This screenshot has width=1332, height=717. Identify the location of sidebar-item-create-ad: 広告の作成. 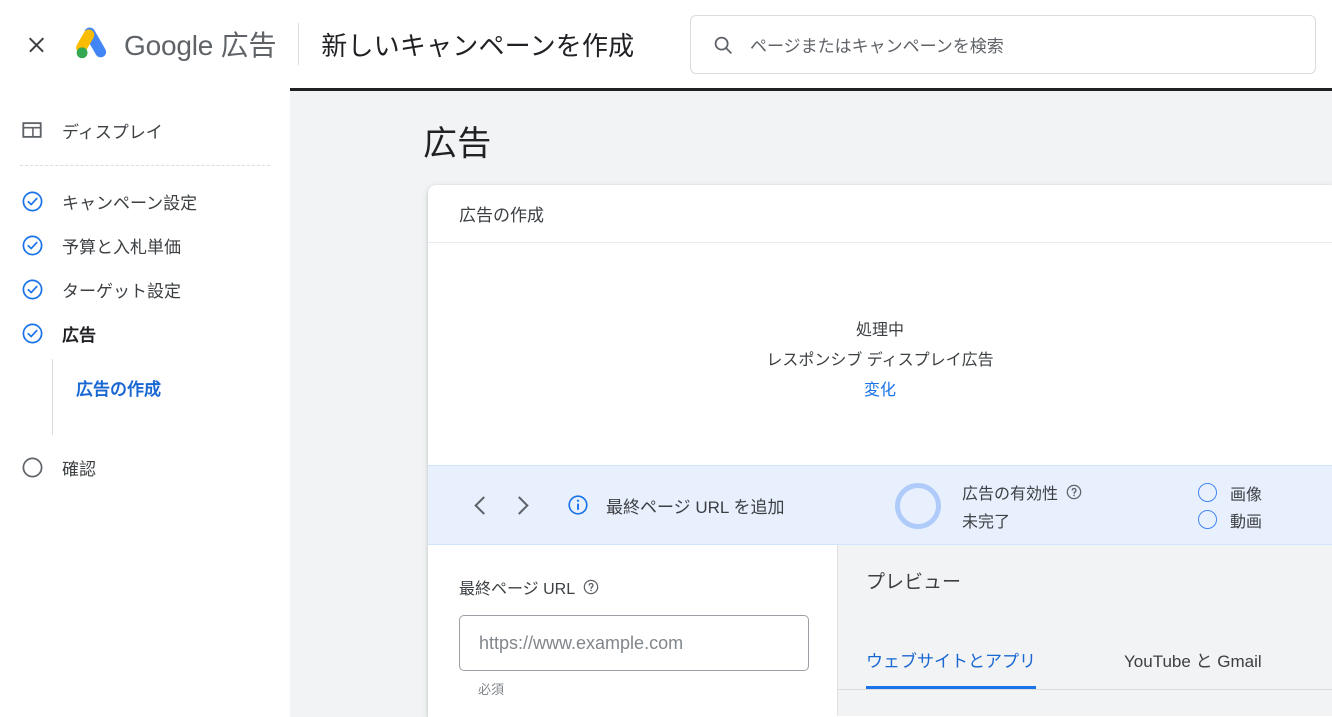
(118, 387).